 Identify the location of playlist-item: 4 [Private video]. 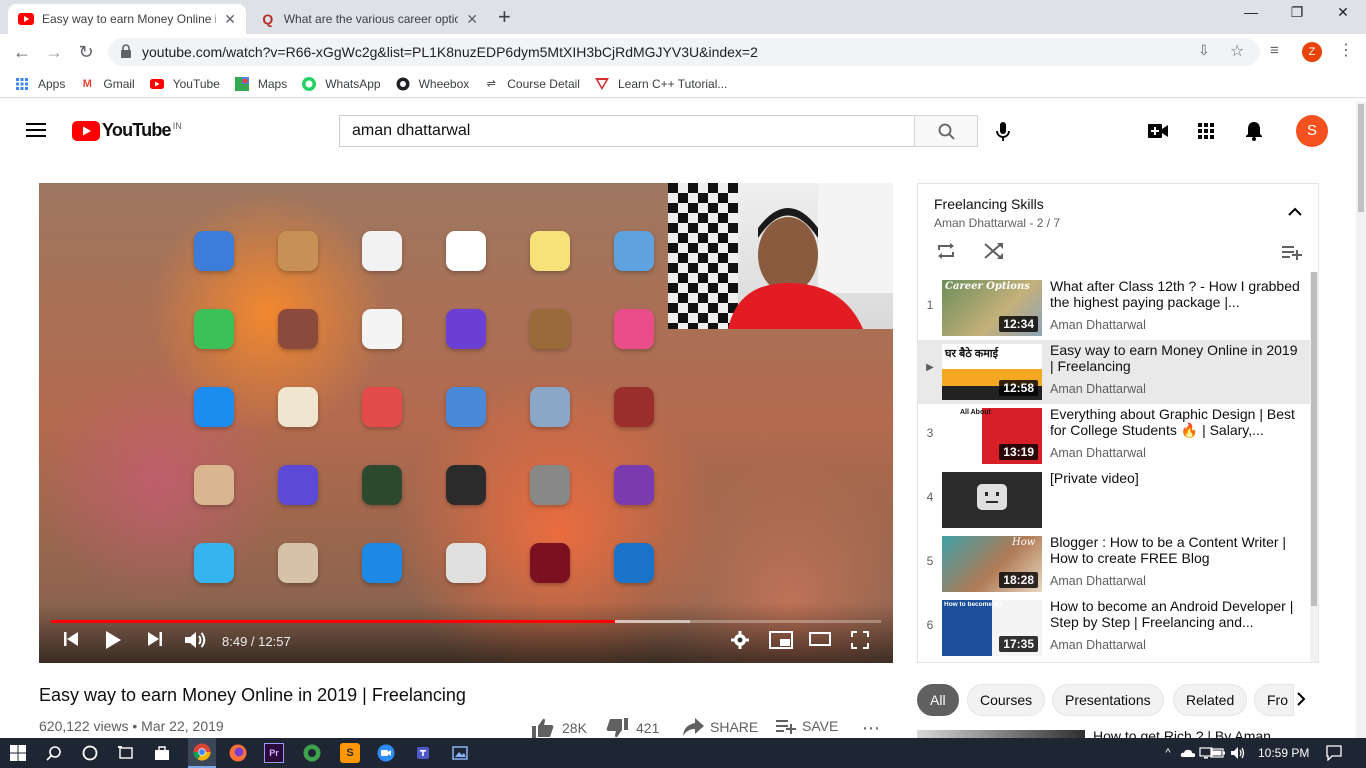
(1114, 500).